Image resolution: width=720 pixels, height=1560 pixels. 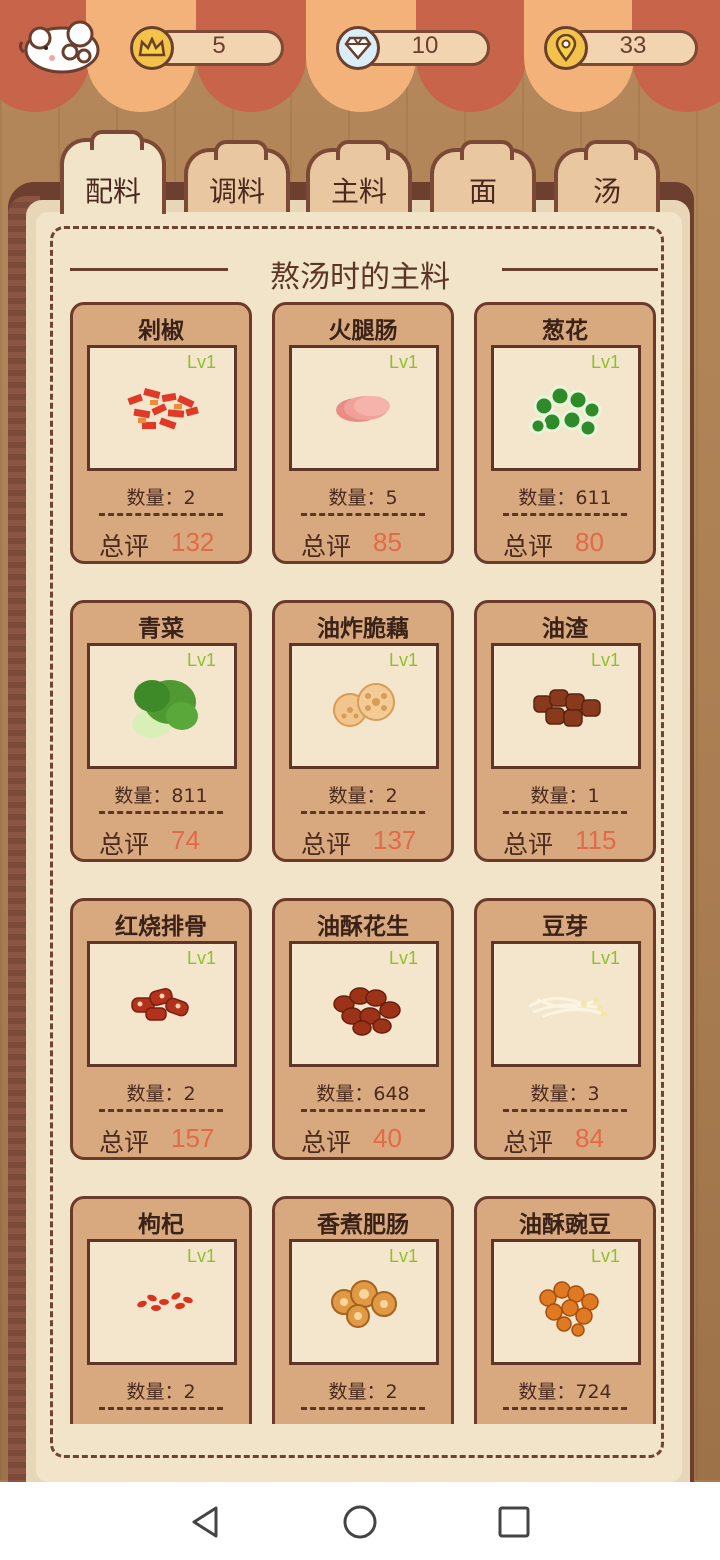 What do you see at coordinates (565, 927) in the screenshot?
I see `ingredient-name: 豆芽` at bounding box center [565, 927].